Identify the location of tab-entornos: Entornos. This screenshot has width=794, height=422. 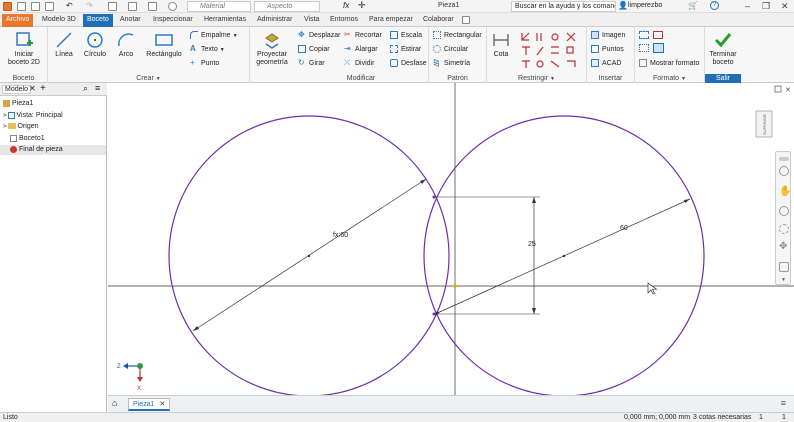
(344, 20).